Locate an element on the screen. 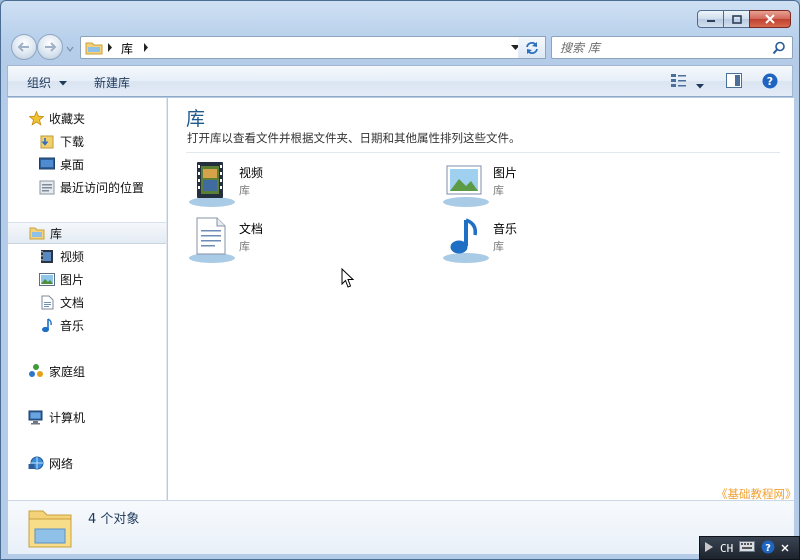 The width and height of the screenshot is (800, 560). tree-item-label: 最近访问的位置 is located at coordinates (102, 187).